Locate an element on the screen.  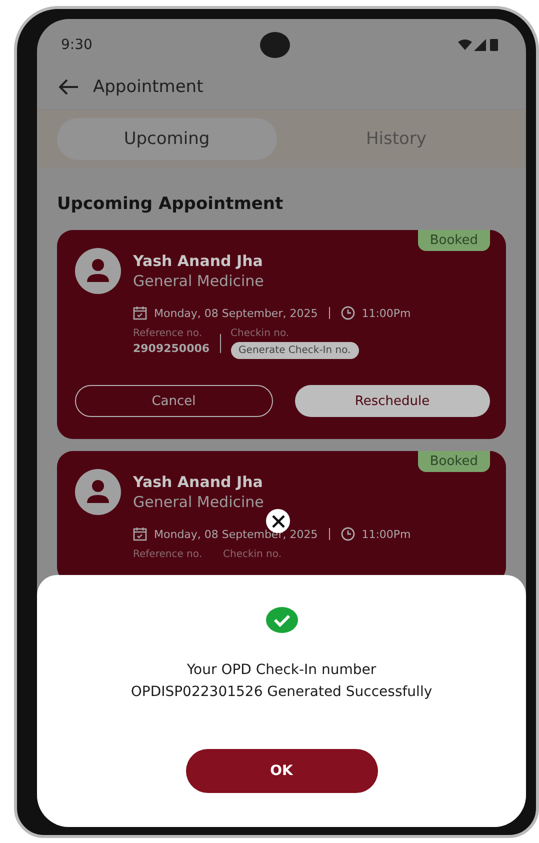
check-circle-icon is located at coordinates (282, 620).